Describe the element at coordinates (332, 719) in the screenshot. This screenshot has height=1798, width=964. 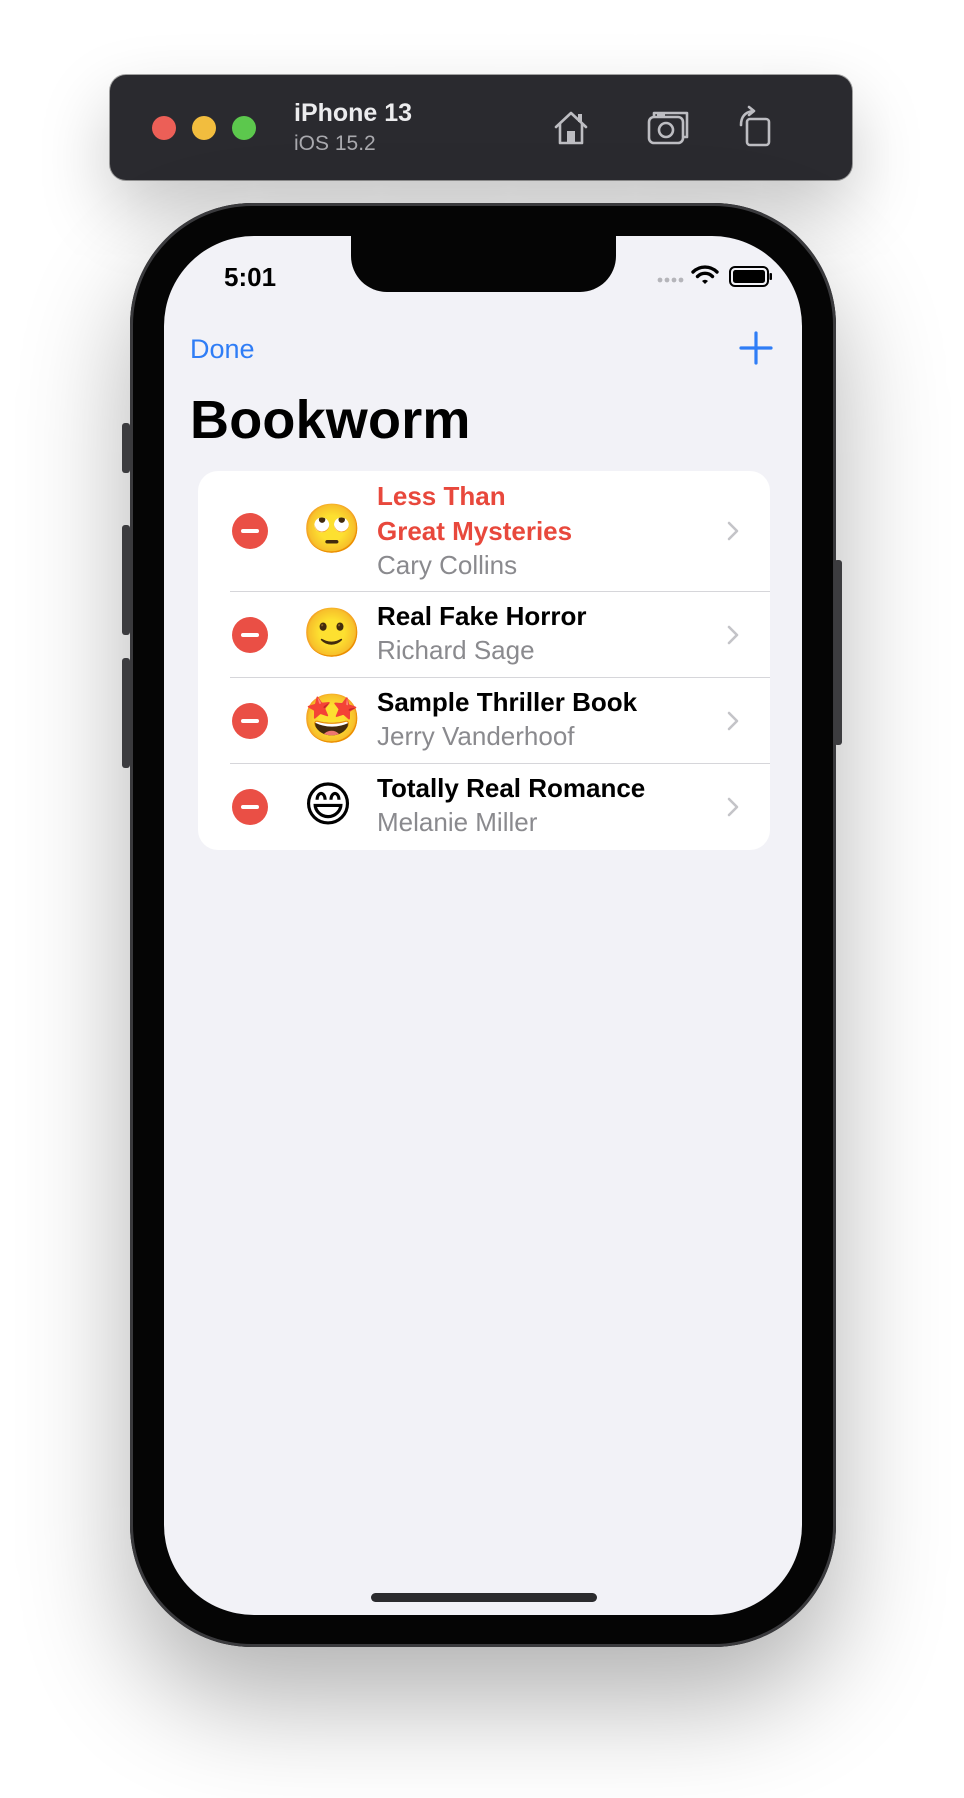
I see `rating-emoji: 🤩` at that location.